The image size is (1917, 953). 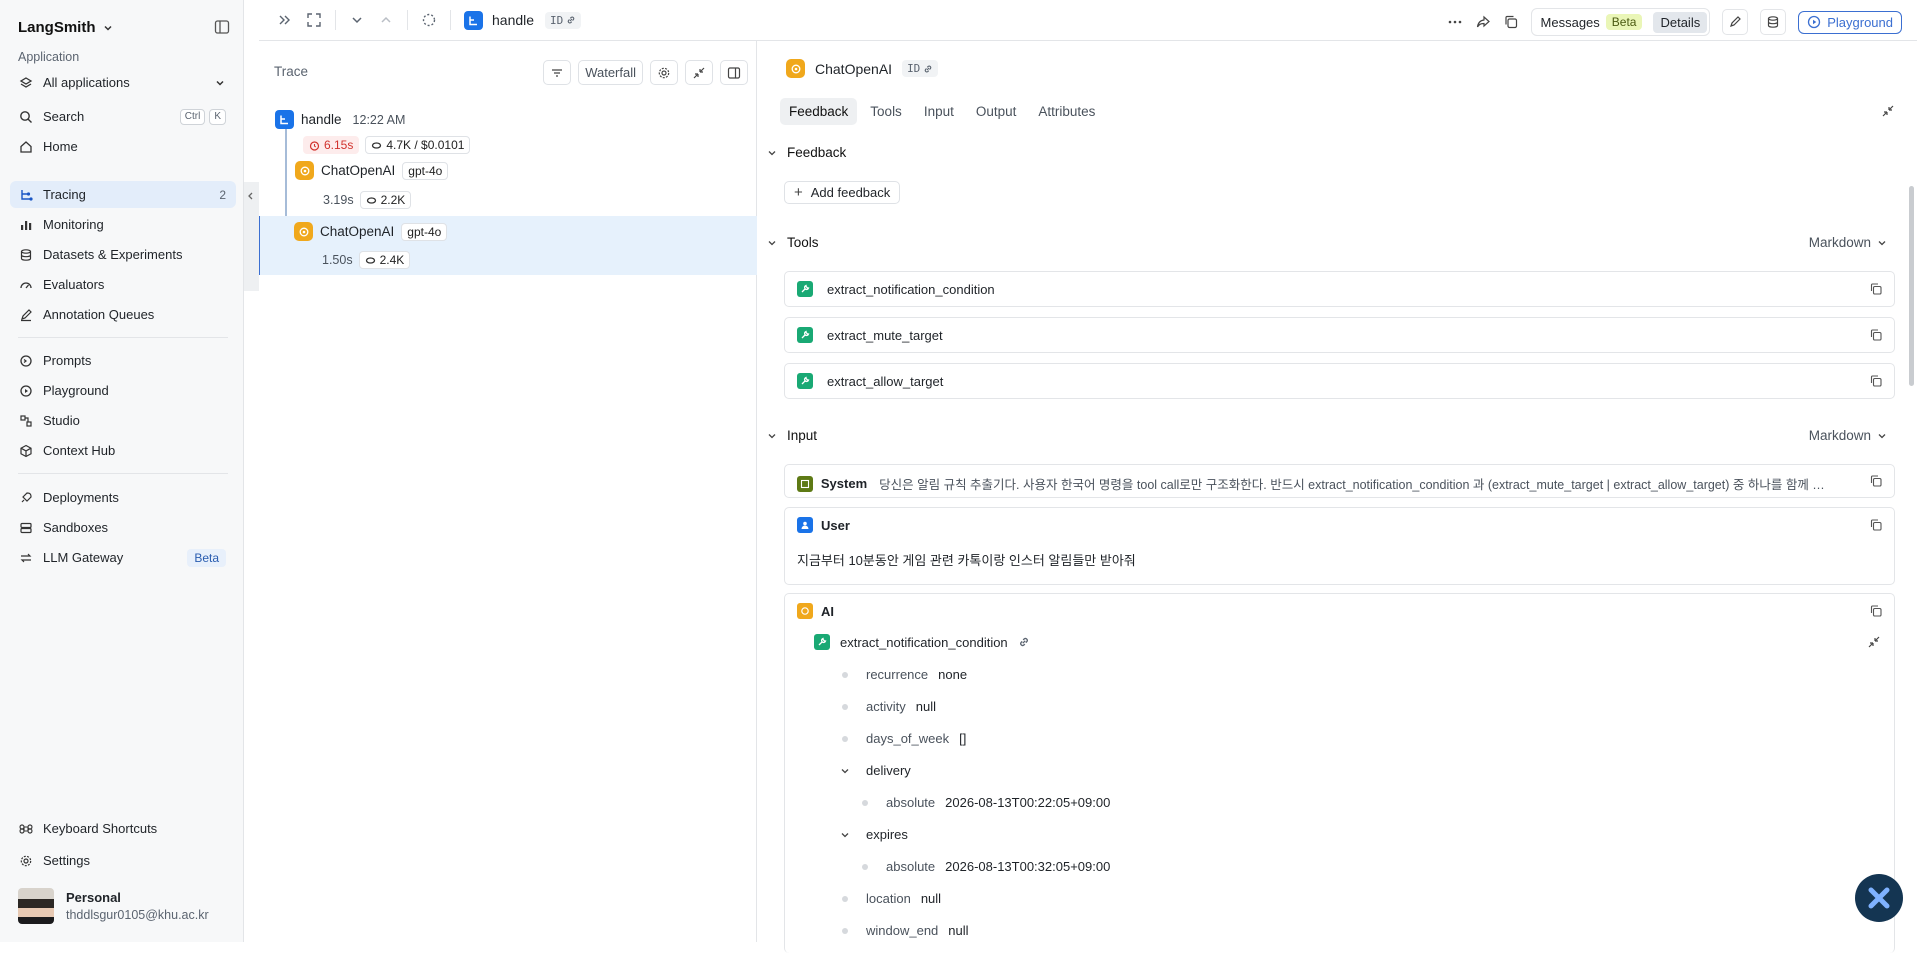 What do you see at coordinates (1839, 435) in the screenshot?
I see `format-value: Markdown` at bounding box center [1839, 435].